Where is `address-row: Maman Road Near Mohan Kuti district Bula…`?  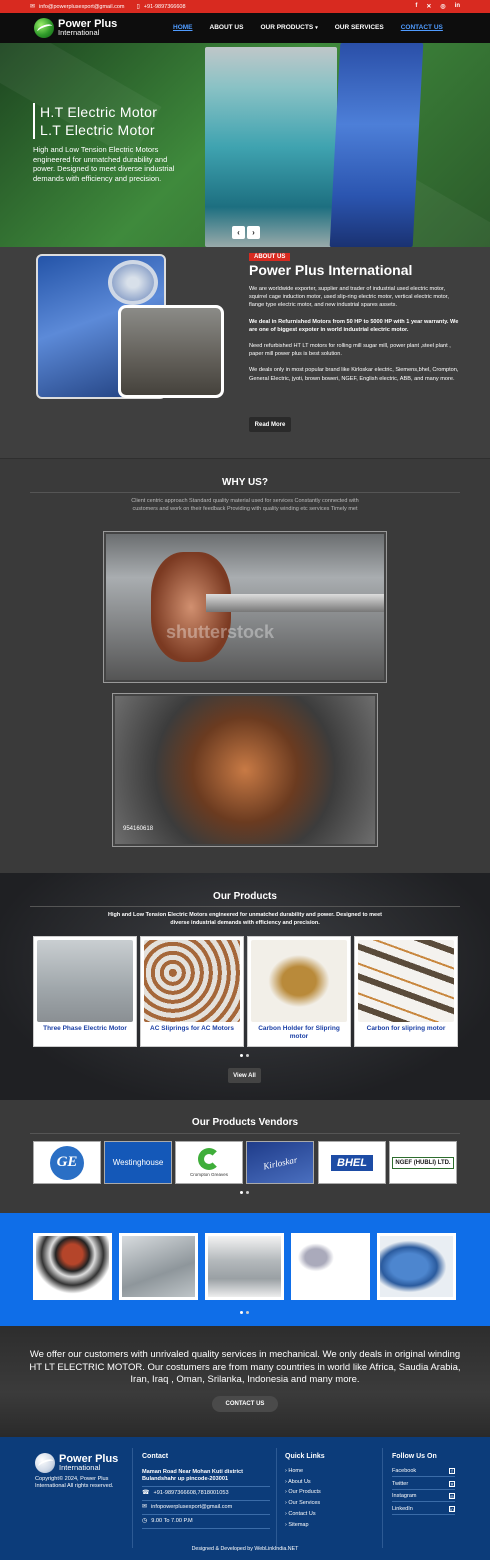 address-row: Maman Road Near Mohan Kuti district Bula… is located at coordinates (206, 1476).